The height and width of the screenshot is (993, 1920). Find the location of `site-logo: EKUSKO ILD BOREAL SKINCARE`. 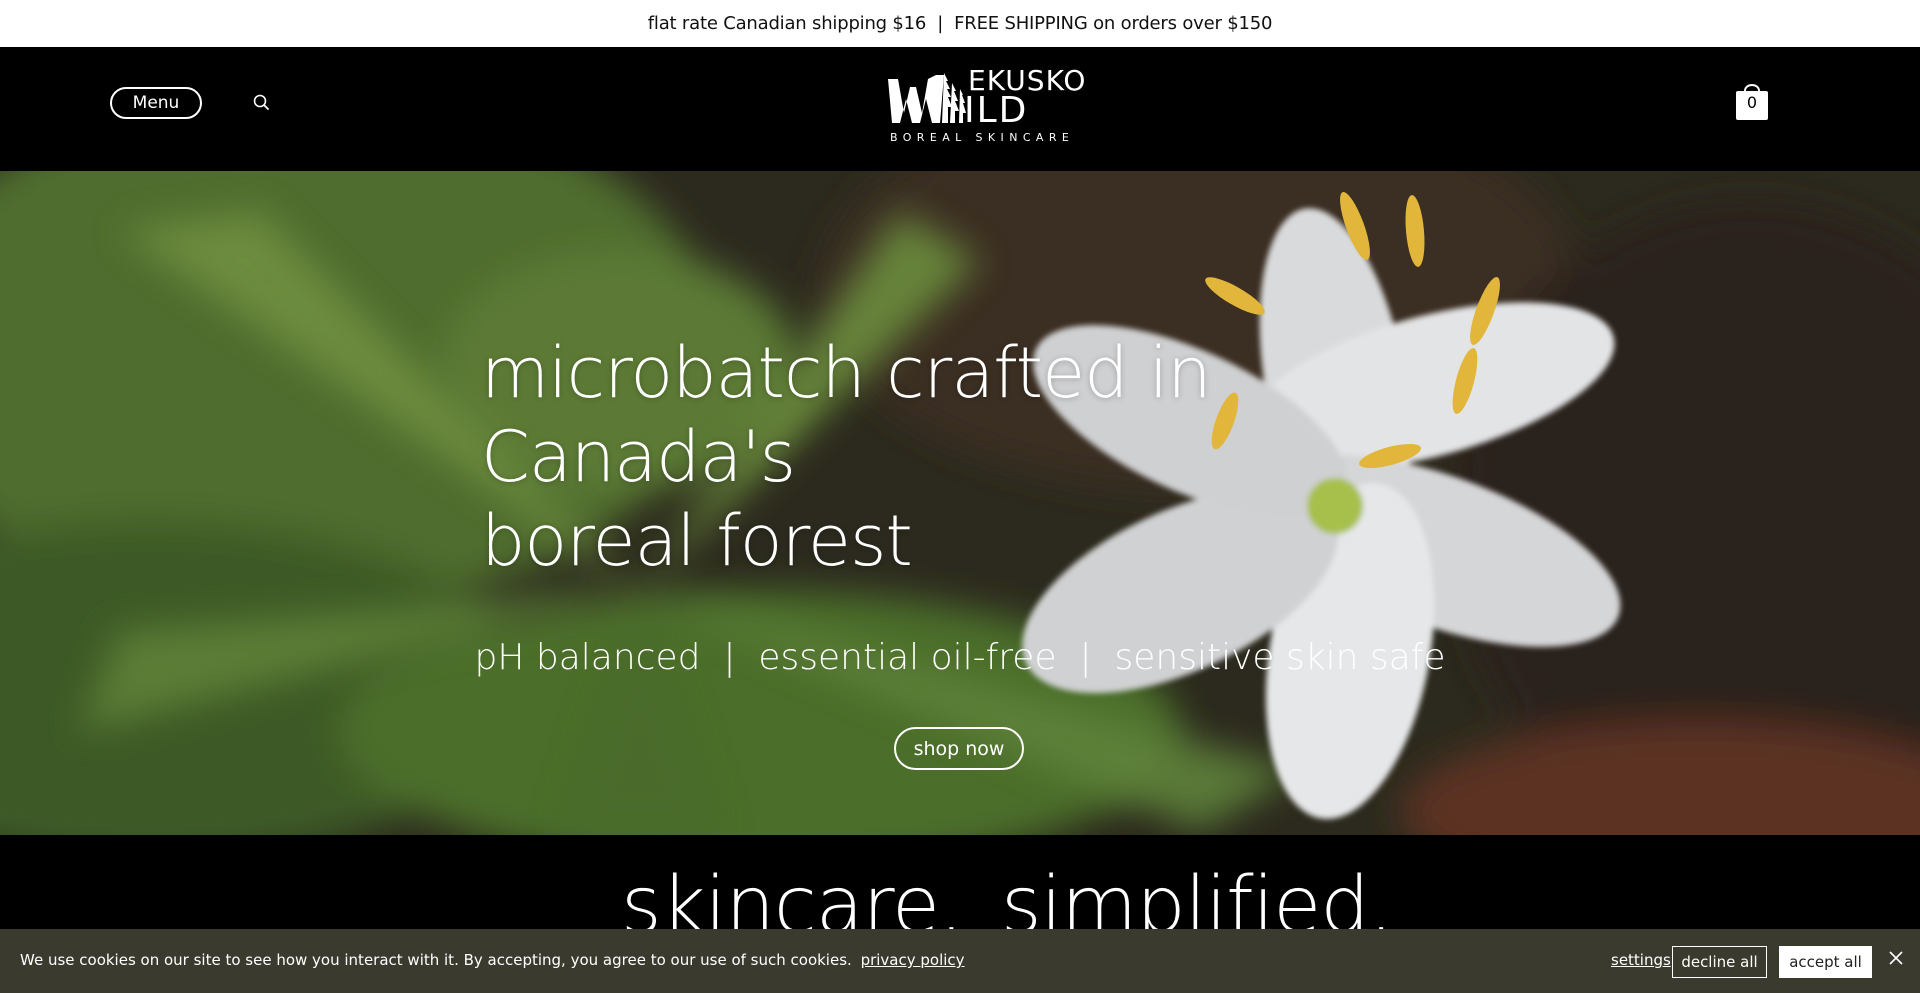

site-logo: EKUSKO ILD BOREAL SKINCARE is located at coordinates (986, 106).